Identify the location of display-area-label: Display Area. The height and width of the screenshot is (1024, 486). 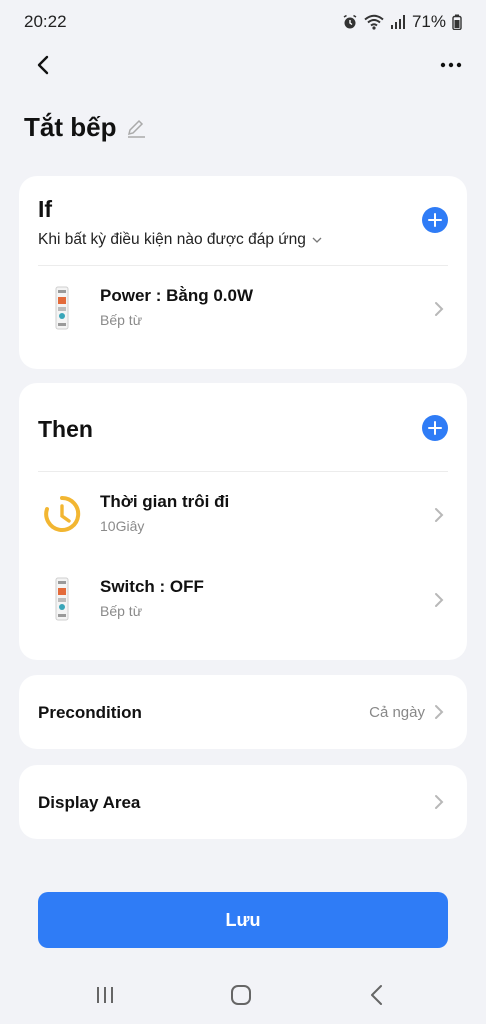
(89, 802).